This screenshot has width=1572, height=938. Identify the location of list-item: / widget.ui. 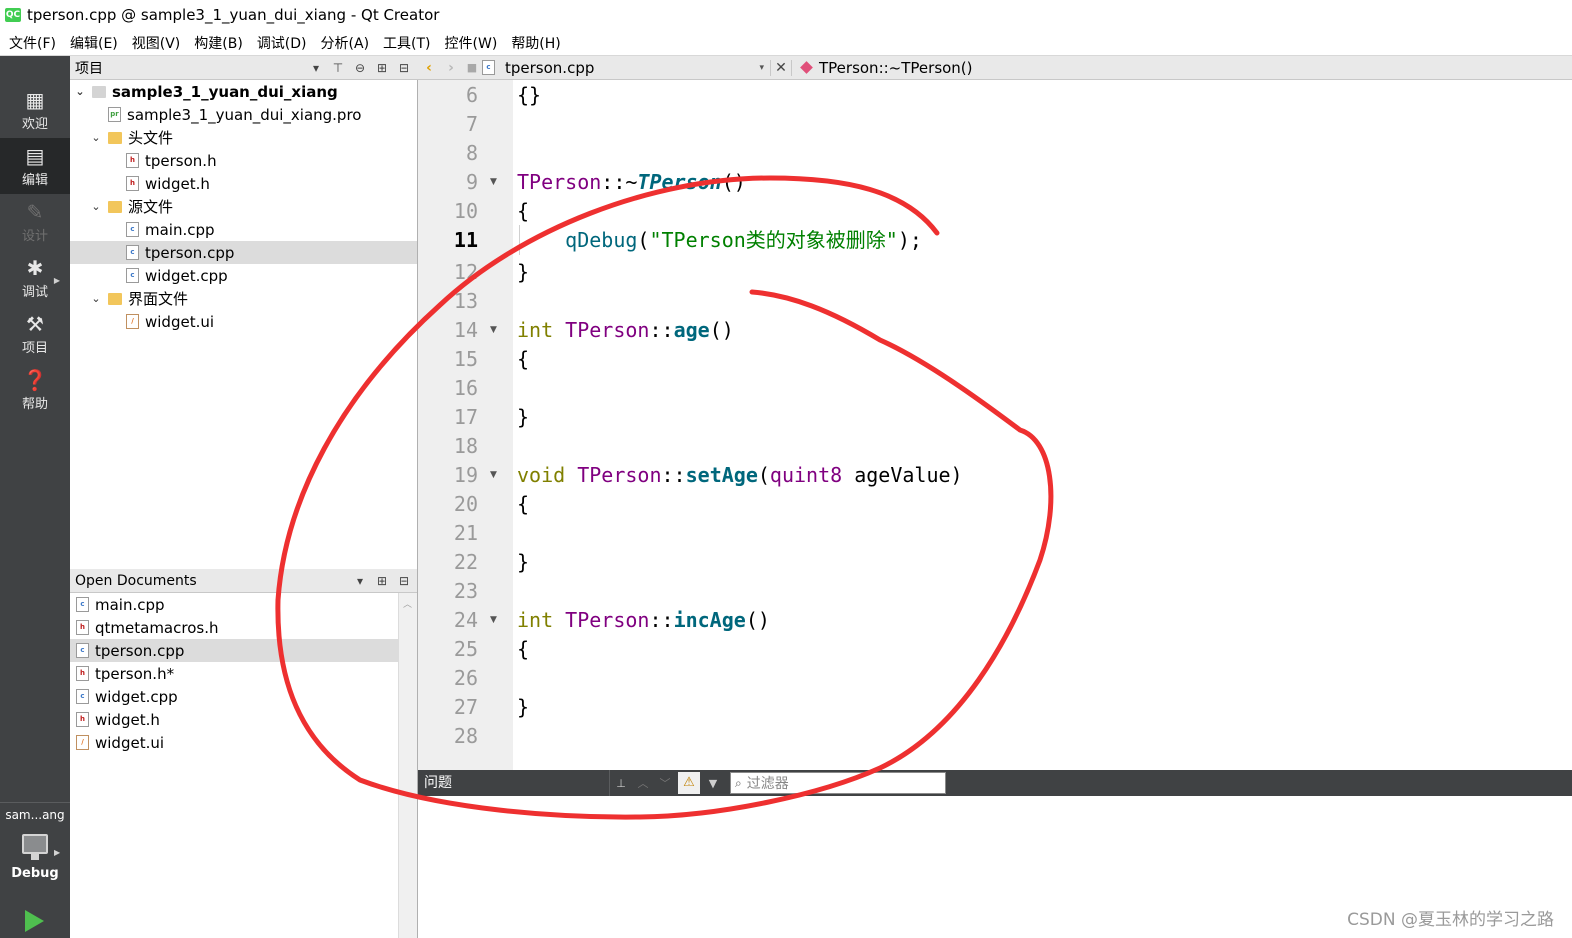
(234, 742).